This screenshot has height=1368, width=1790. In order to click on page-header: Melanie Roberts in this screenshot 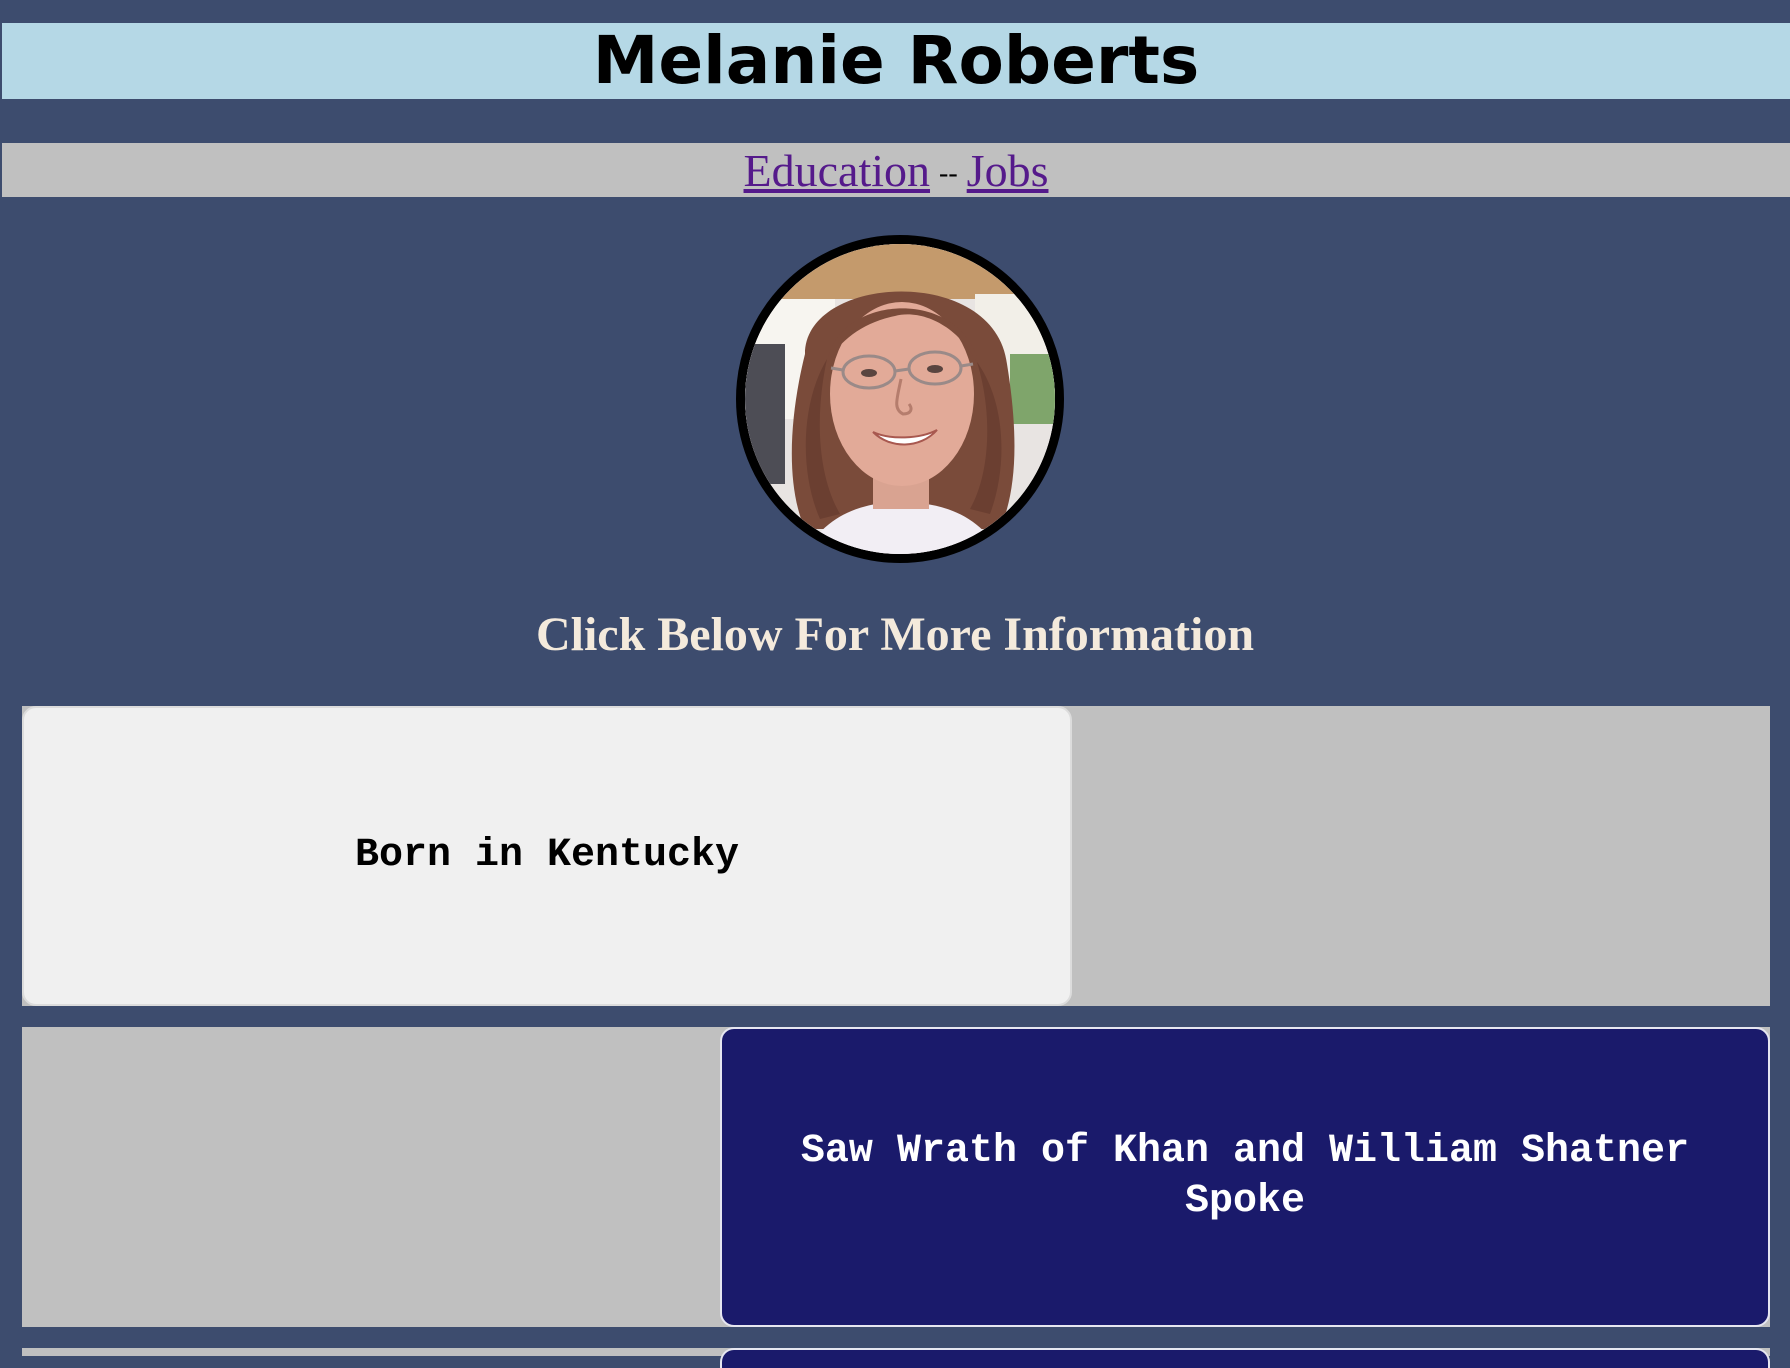, I will do `click(896, 61)`.